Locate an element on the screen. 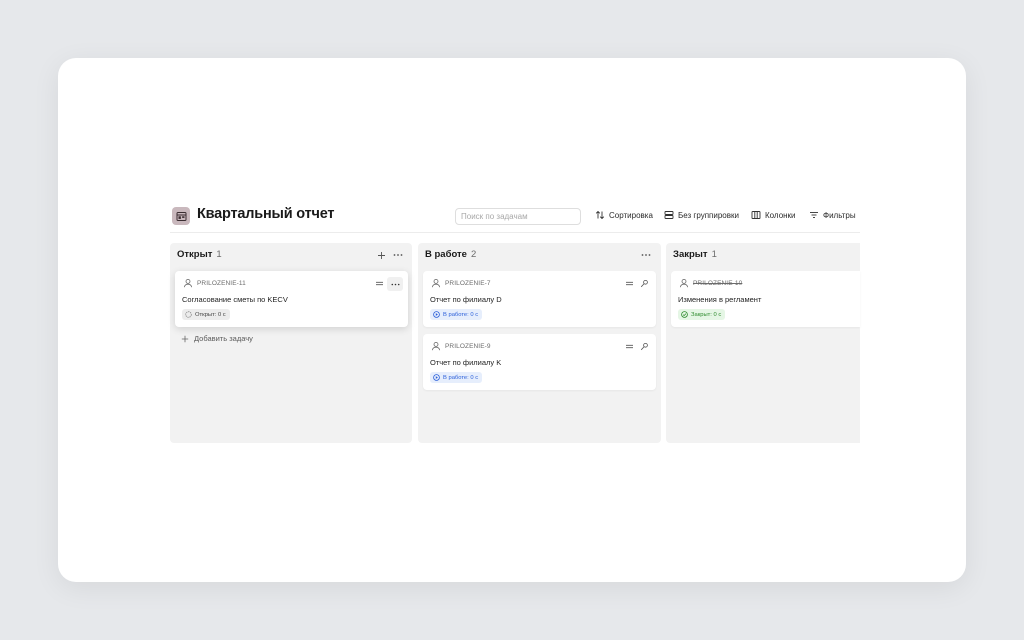  status-badge: Открыт: 0 с is located at coordinates (206, 314).